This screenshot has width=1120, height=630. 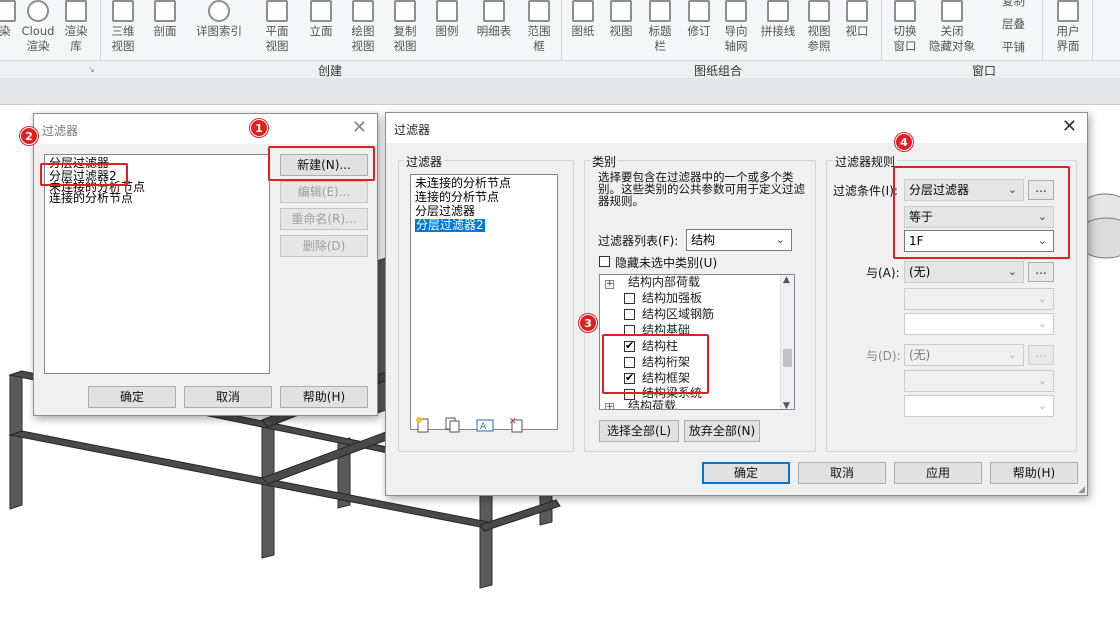 What do you see at coordinates (666, 263) in the screenshot?
I see `hide-unchecked-label: 隐藏未选中类别(U)` at bounding box center [666, 263].